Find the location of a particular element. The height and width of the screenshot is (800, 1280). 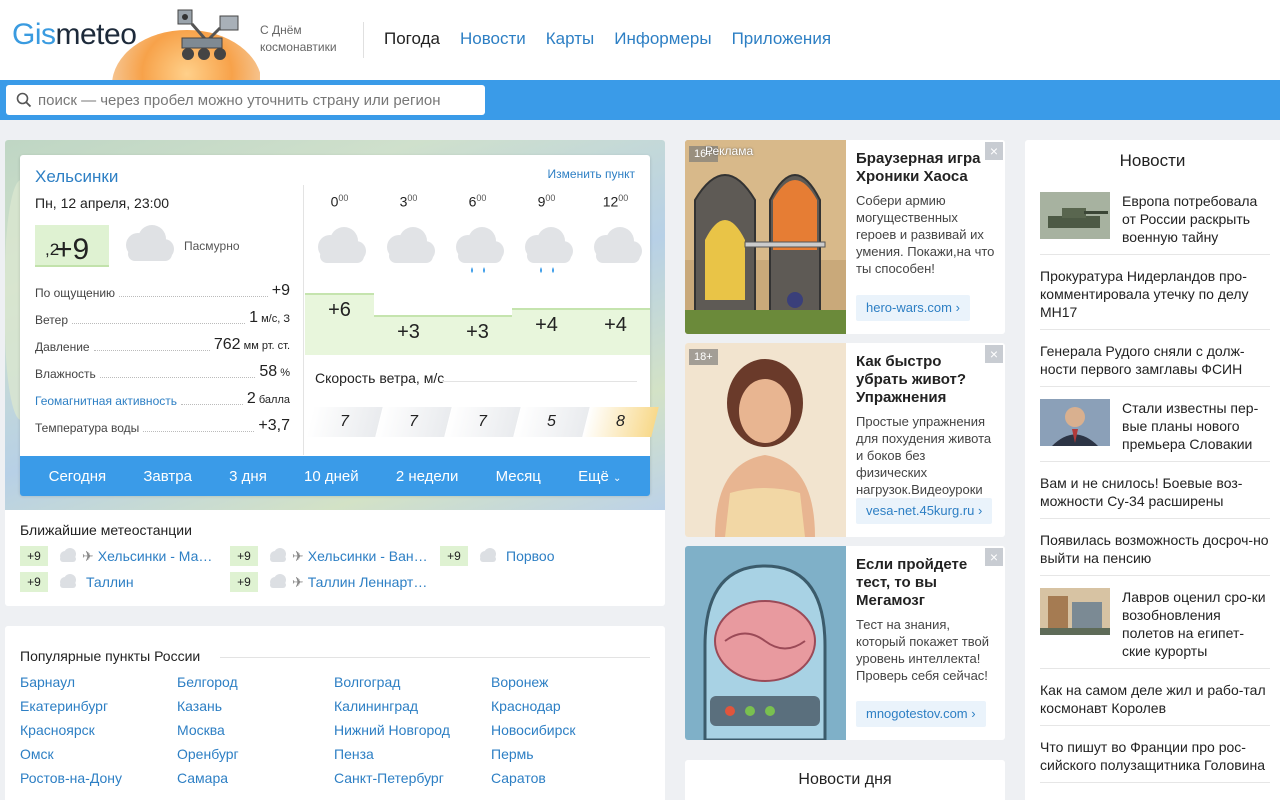

forecast-temp: +3 is located at coordinates (408, 335).